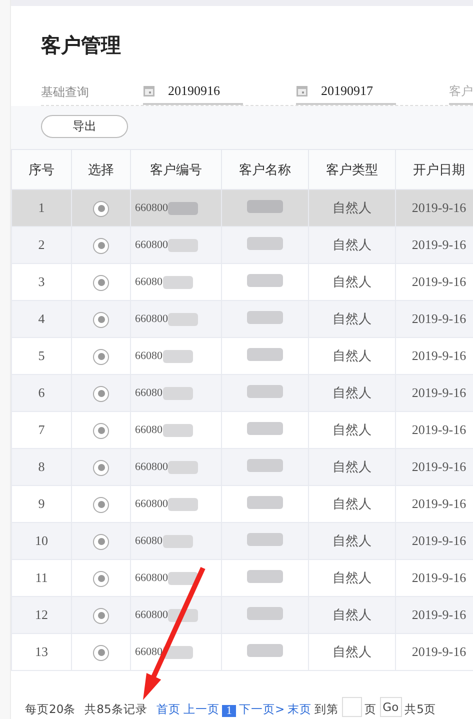 The height and width of the screenshot is (719, 473). Describe the element at coordinates (300, 709) in the screenshot. I see `page-link: 末页` at that location.